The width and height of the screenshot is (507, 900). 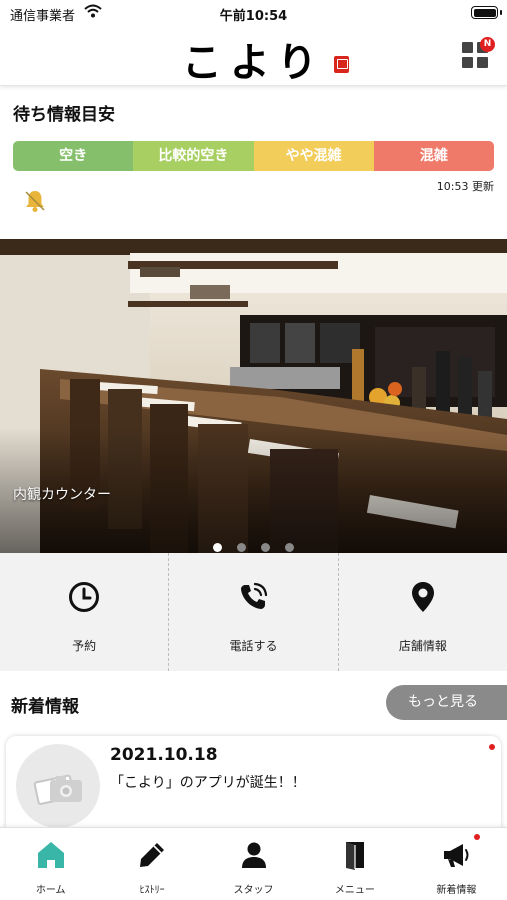 I want to click on tab-history: ﾋｽﾄﾘｰ, so click(x=151, y=864).